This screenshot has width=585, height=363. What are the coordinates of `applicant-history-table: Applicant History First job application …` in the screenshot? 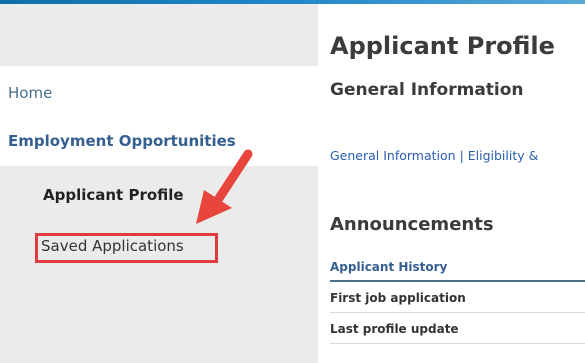 It's located at (457, 300).